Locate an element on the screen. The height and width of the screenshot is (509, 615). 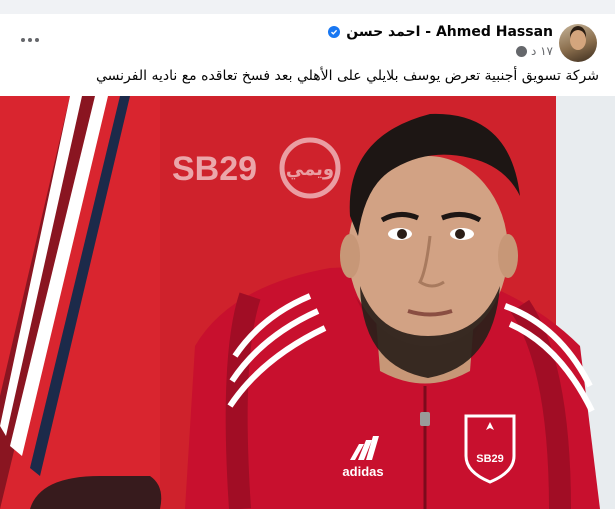
verified-badge-icon is located at coordinates (334, 32).